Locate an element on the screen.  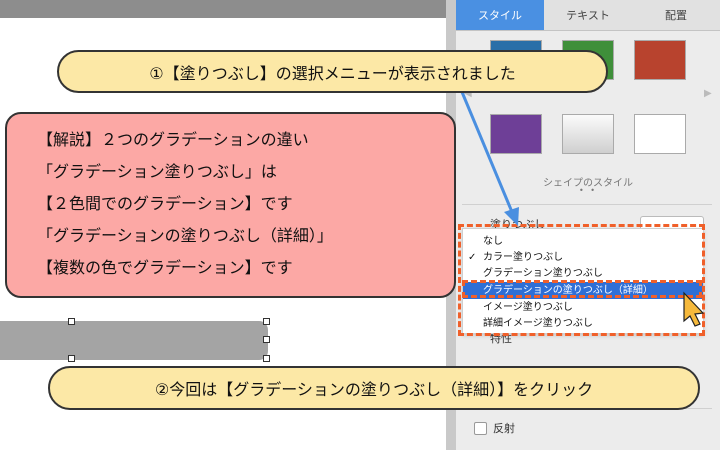
style-swatch-red is located at coordinates (660, 60).